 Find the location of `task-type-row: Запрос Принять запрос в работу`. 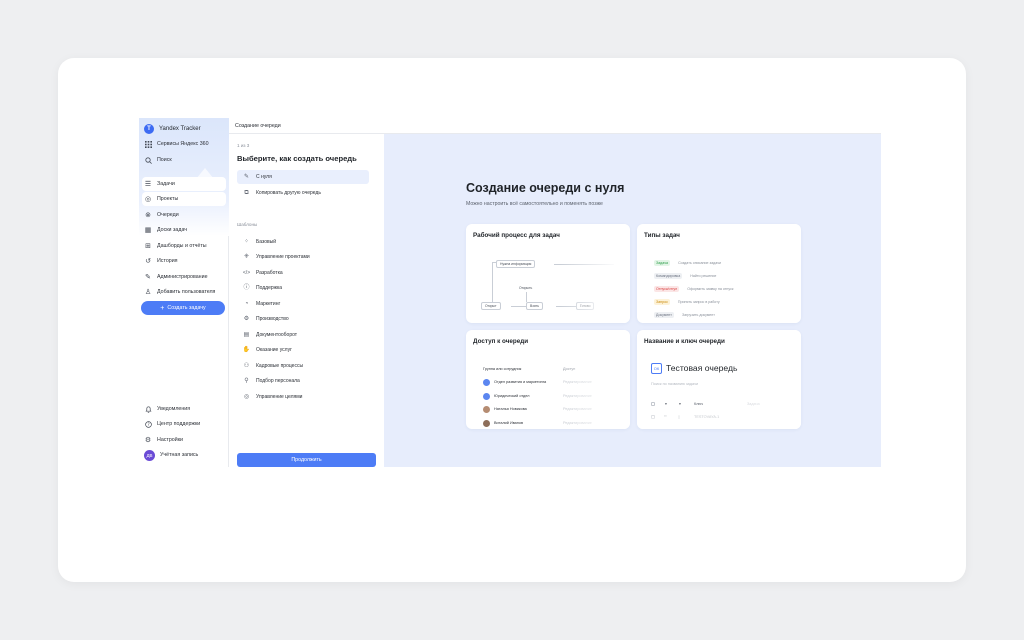

task-type-row: Запрос Принять запрос в работу is located at coordinates (687, 301).